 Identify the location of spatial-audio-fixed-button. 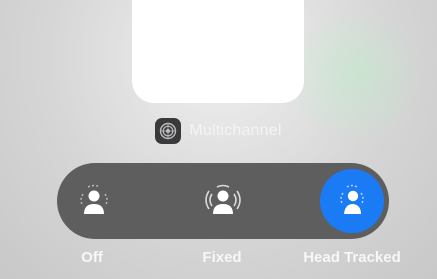
(223, 201).